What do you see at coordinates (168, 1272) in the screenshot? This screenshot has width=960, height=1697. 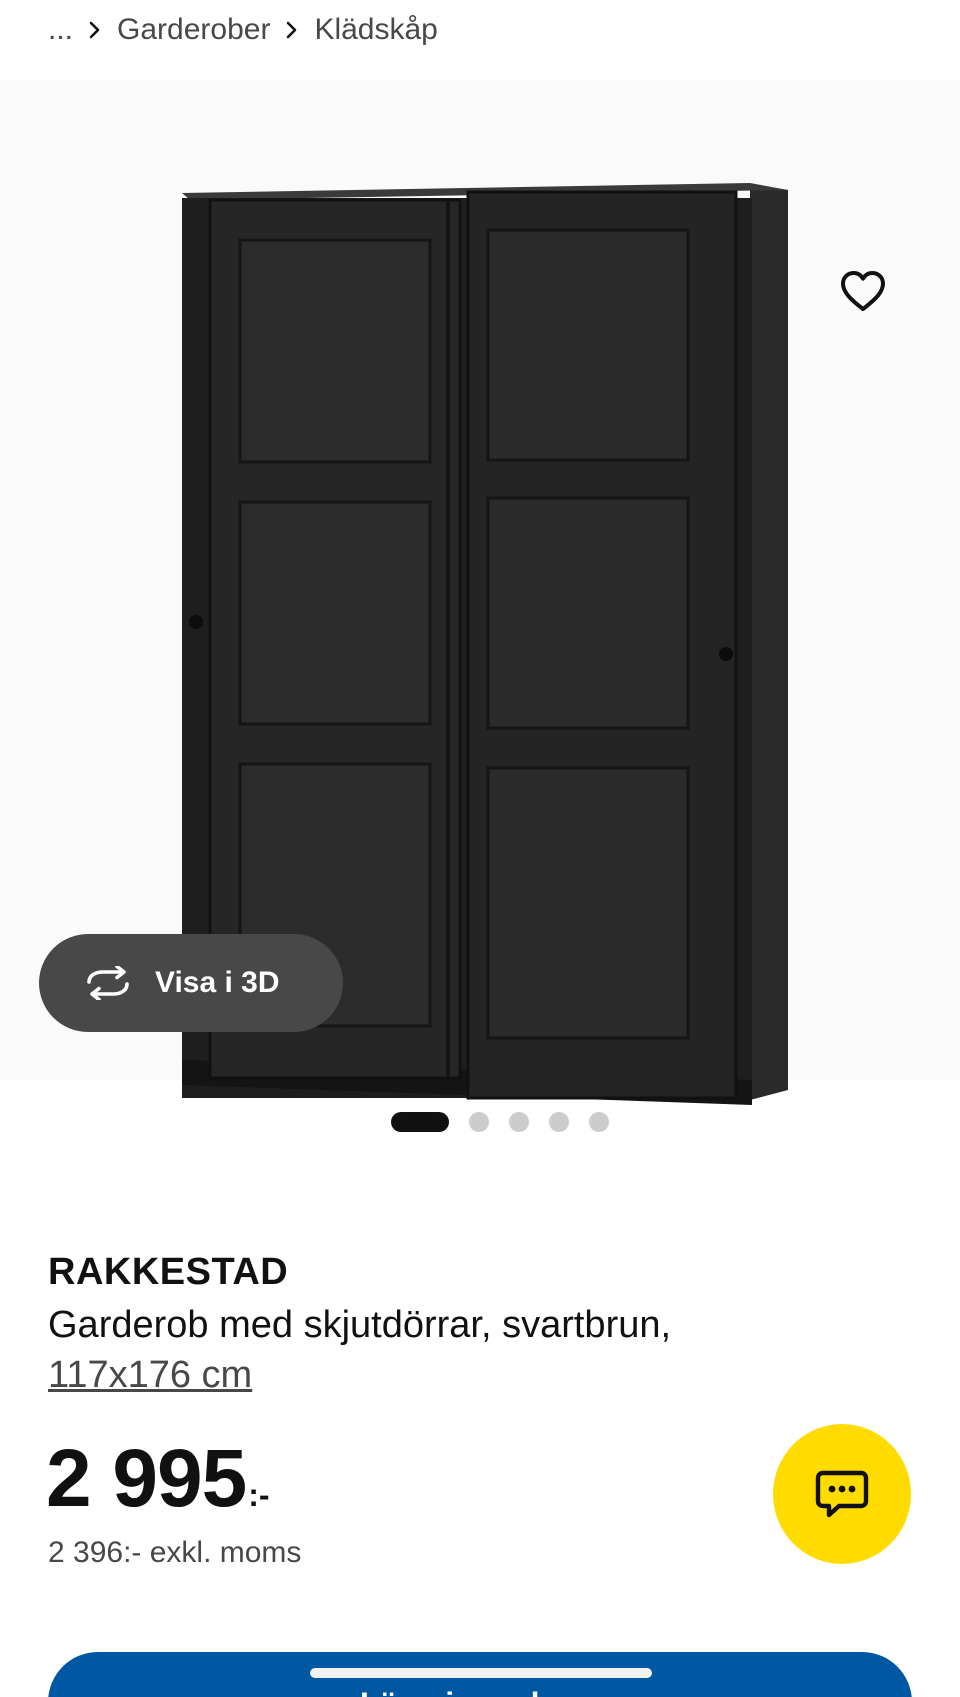 I see `product-name: RAKKESTAD` at bounding box center [168, 1272].